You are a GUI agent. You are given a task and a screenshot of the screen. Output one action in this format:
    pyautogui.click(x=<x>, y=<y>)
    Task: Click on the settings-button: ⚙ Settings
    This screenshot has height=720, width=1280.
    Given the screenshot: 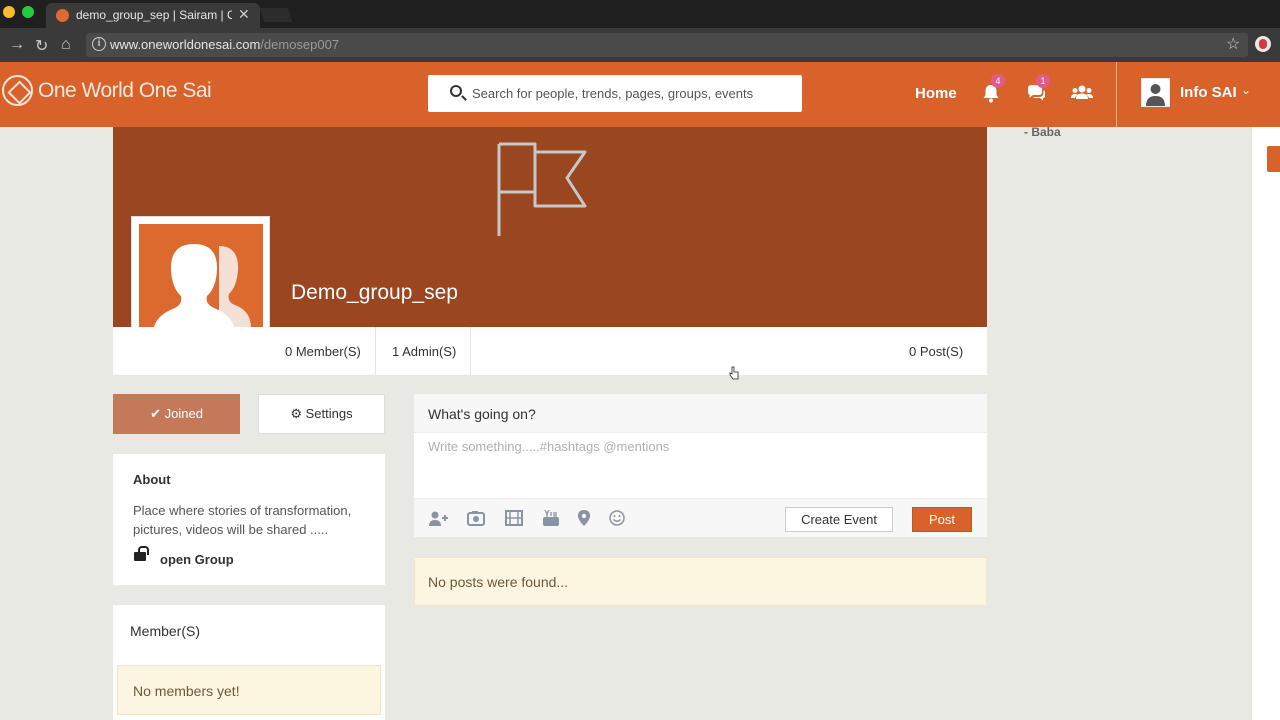 What is the action you would take?
    pyautogui.click(x=321, y=414)
    